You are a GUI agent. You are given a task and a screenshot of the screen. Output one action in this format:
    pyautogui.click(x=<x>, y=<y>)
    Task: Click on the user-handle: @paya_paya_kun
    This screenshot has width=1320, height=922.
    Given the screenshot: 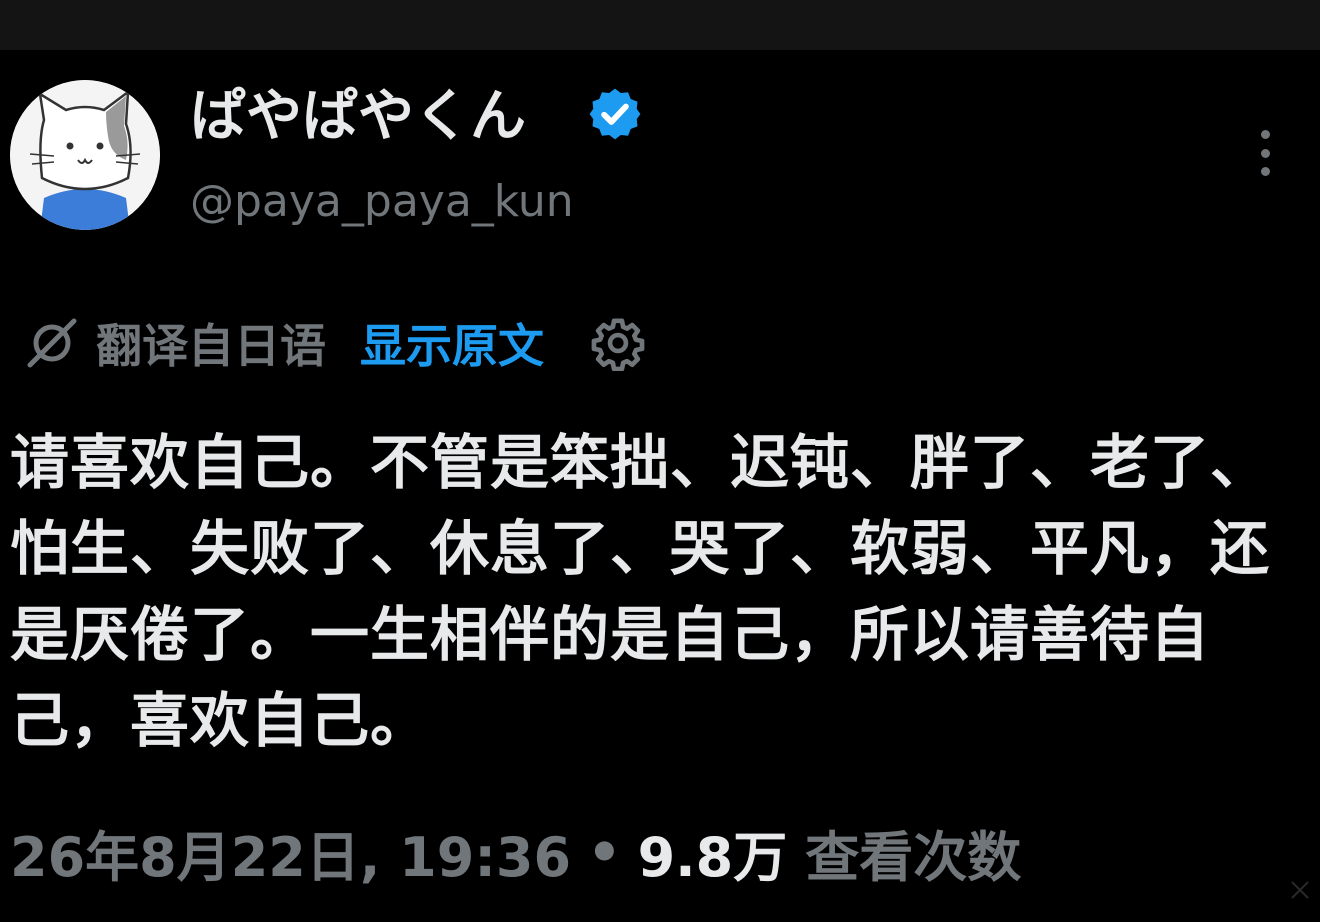 What is the action you would take?
    pyautogui.click(x=382, y=202)
    